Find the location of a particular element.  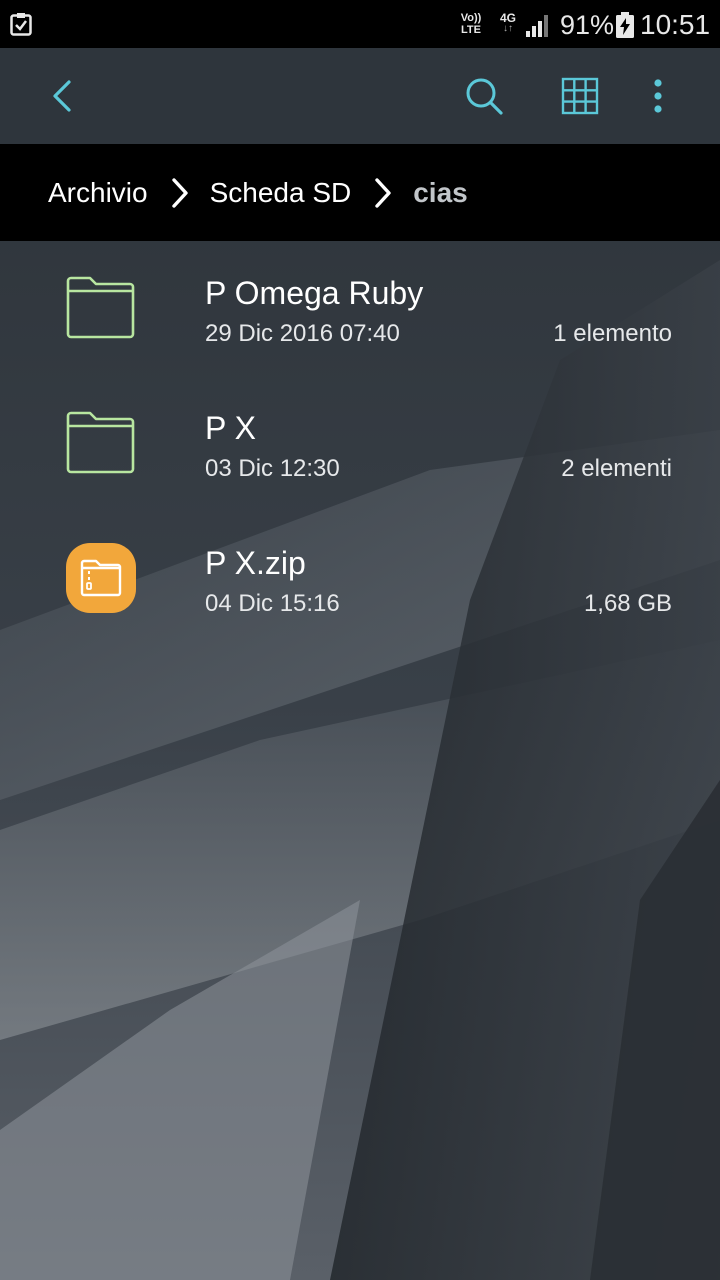

volte-label: Vo)) is located at coordinates (471, 18).